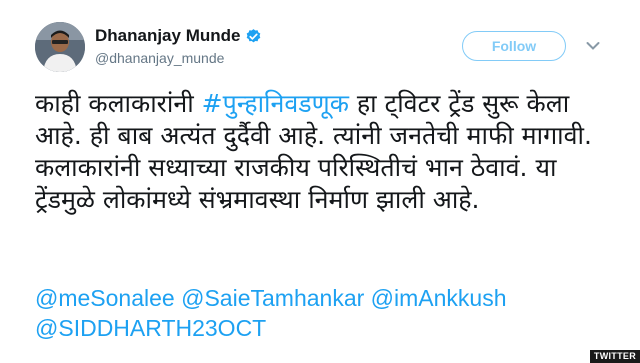 The image size is (640, 363). Describe the element at coordinates (110, 359) in the screenshot. I see `timestamp-cutoff` at that location.